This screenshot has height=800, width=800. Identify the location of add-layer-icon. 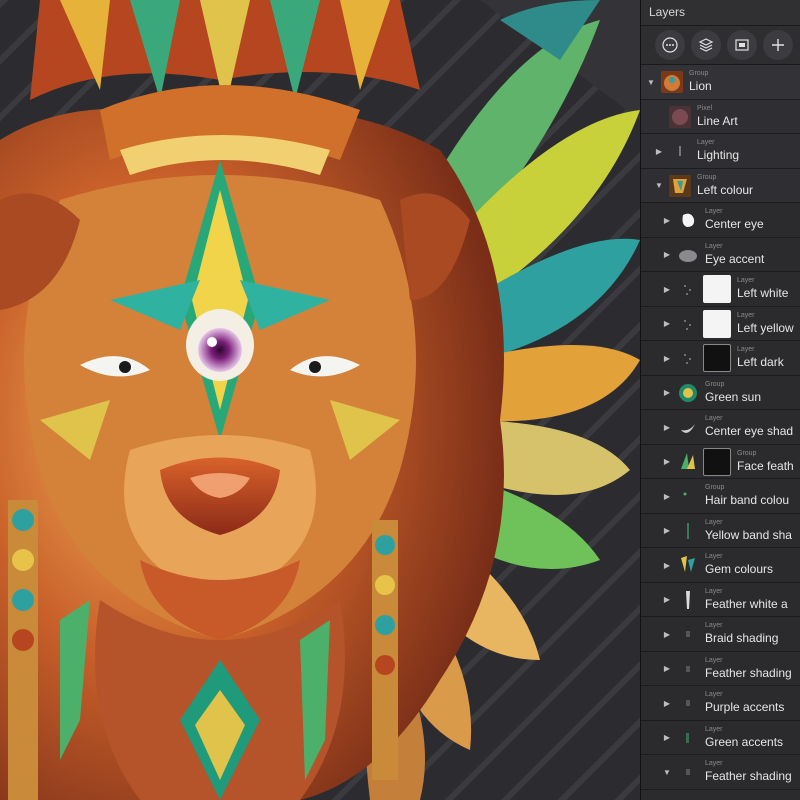
(778, 45).